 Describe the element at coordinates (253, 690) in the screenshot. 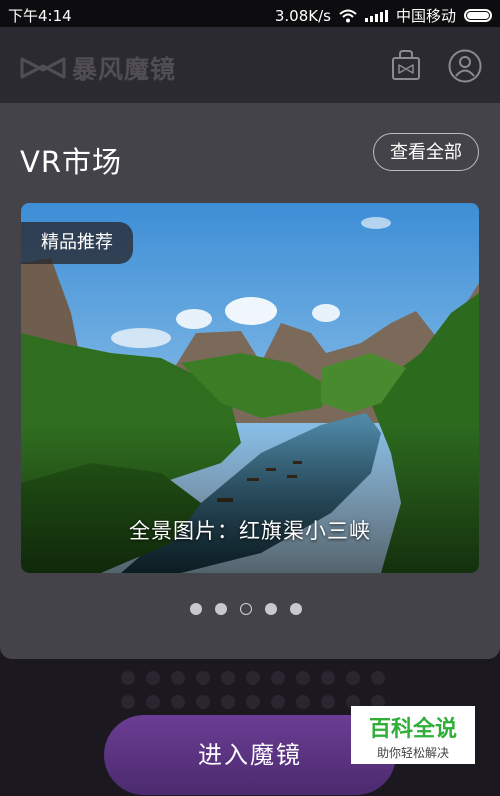

I see `decorative-dot-grid` at that location.